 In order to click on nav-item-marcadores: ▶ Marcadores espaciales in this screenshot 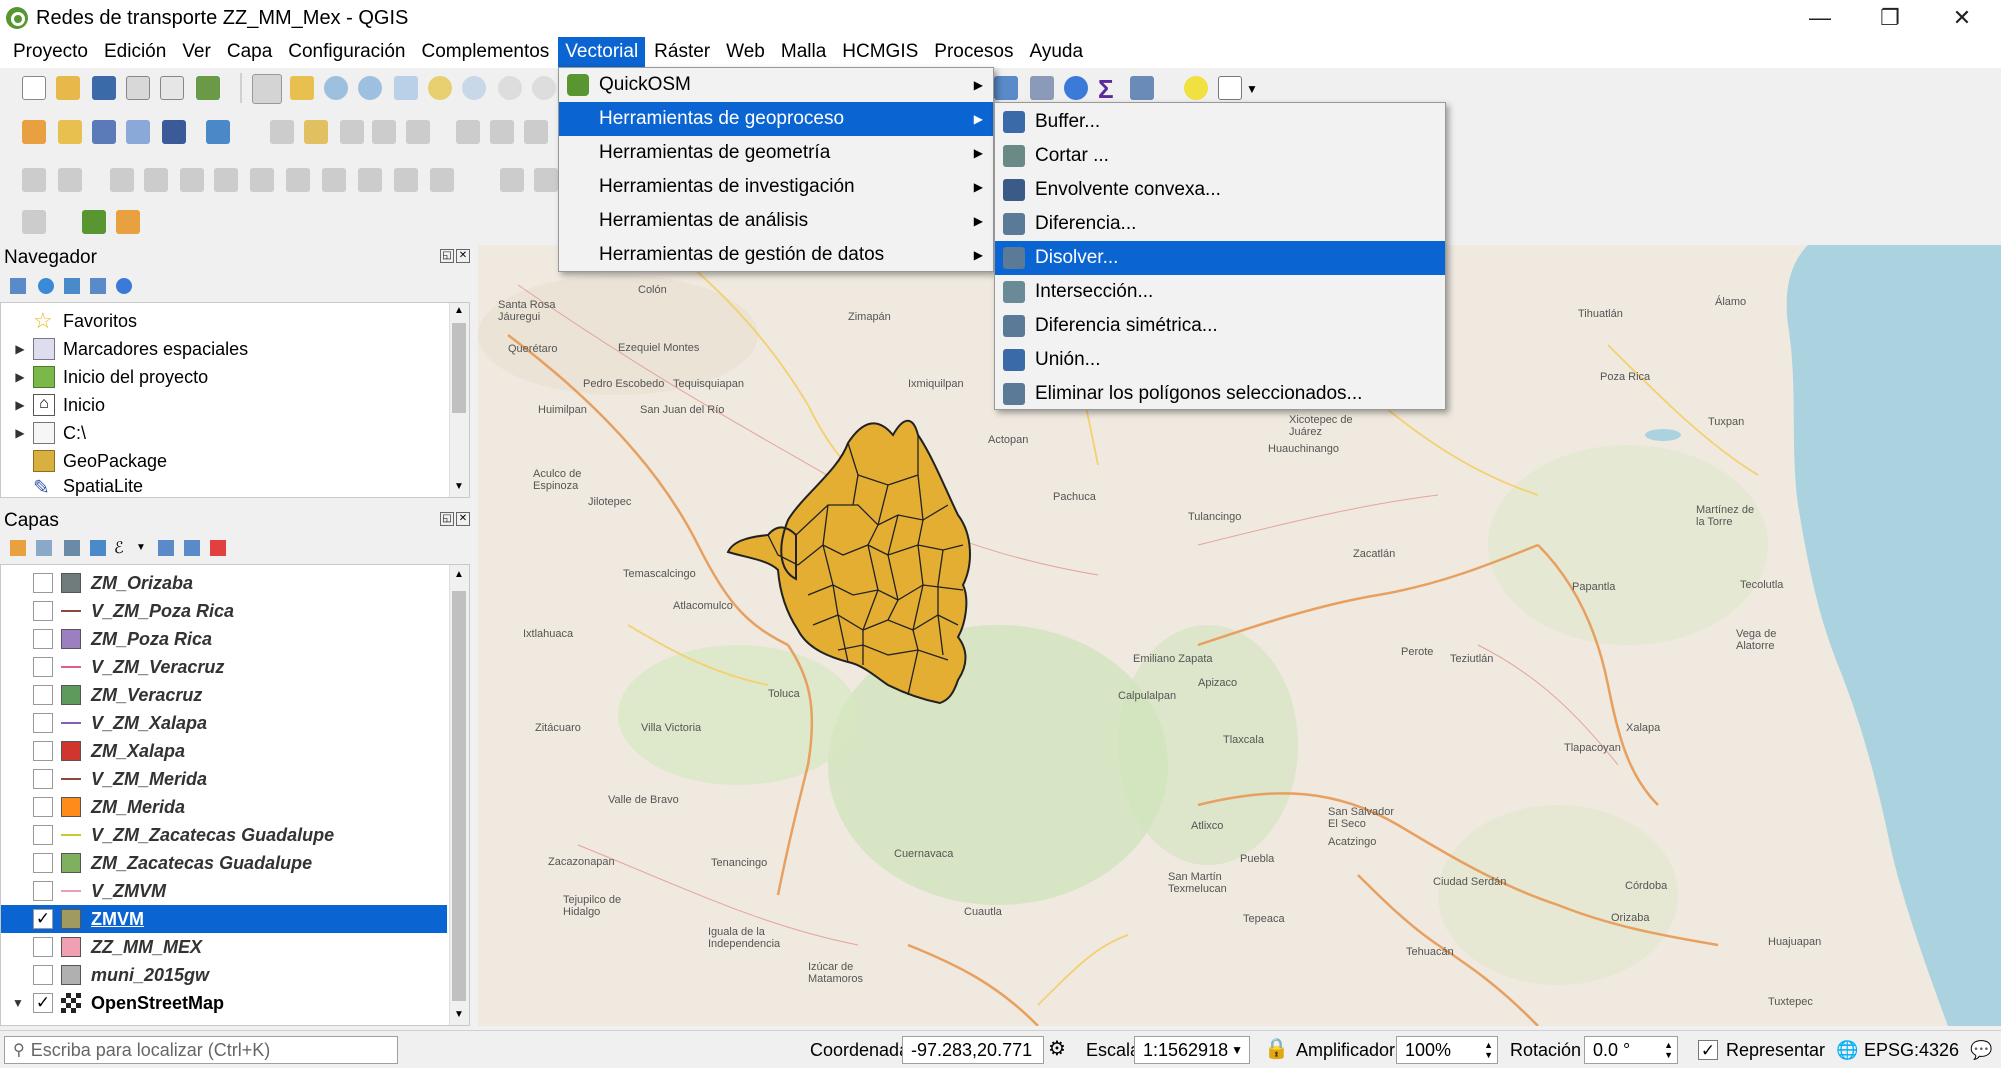, I will do `click(124, 349)`.